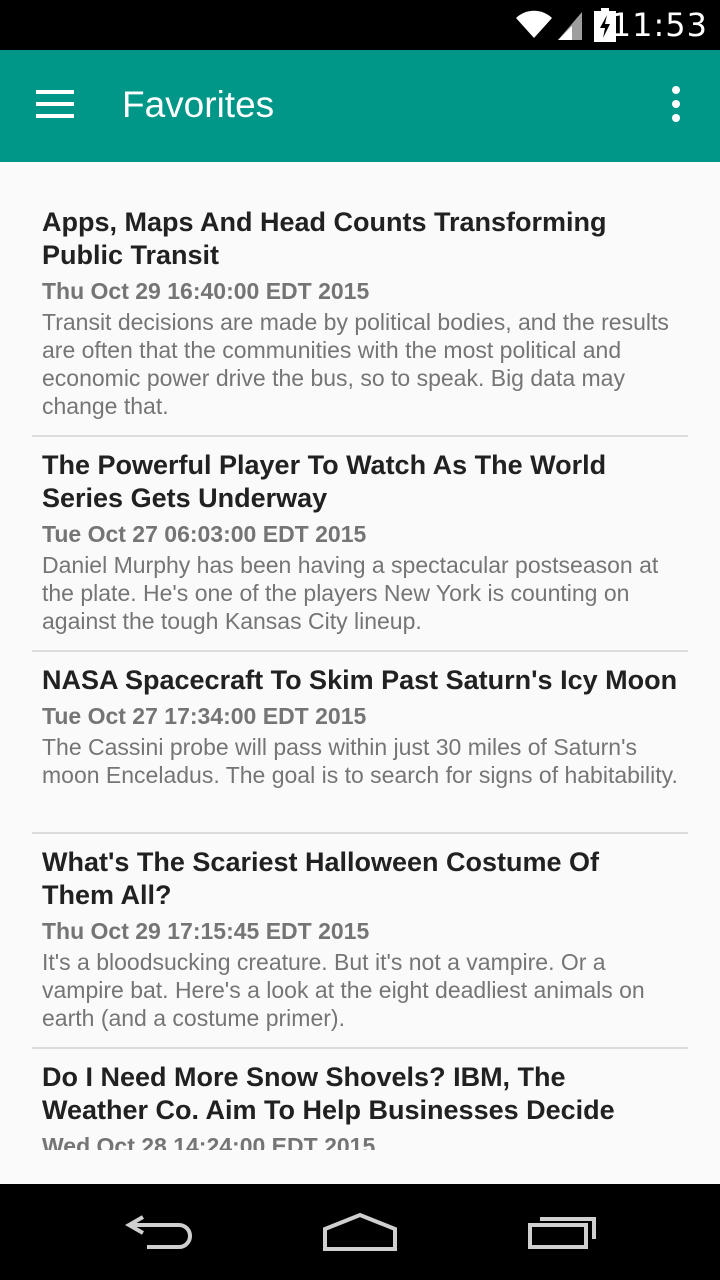 This screenshot has height=1280, width=720. What do you see at coordinates (534, 26) in the screenshot?
I see `wifi-icon` at bounding box center [534, 26].